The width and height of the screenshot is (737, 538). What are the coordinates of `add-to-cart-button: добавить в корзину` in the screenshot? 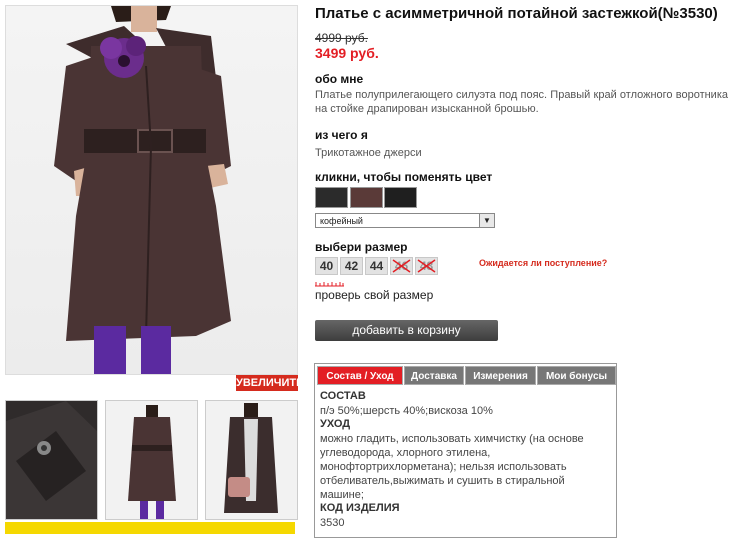 It's located at (406, 330).